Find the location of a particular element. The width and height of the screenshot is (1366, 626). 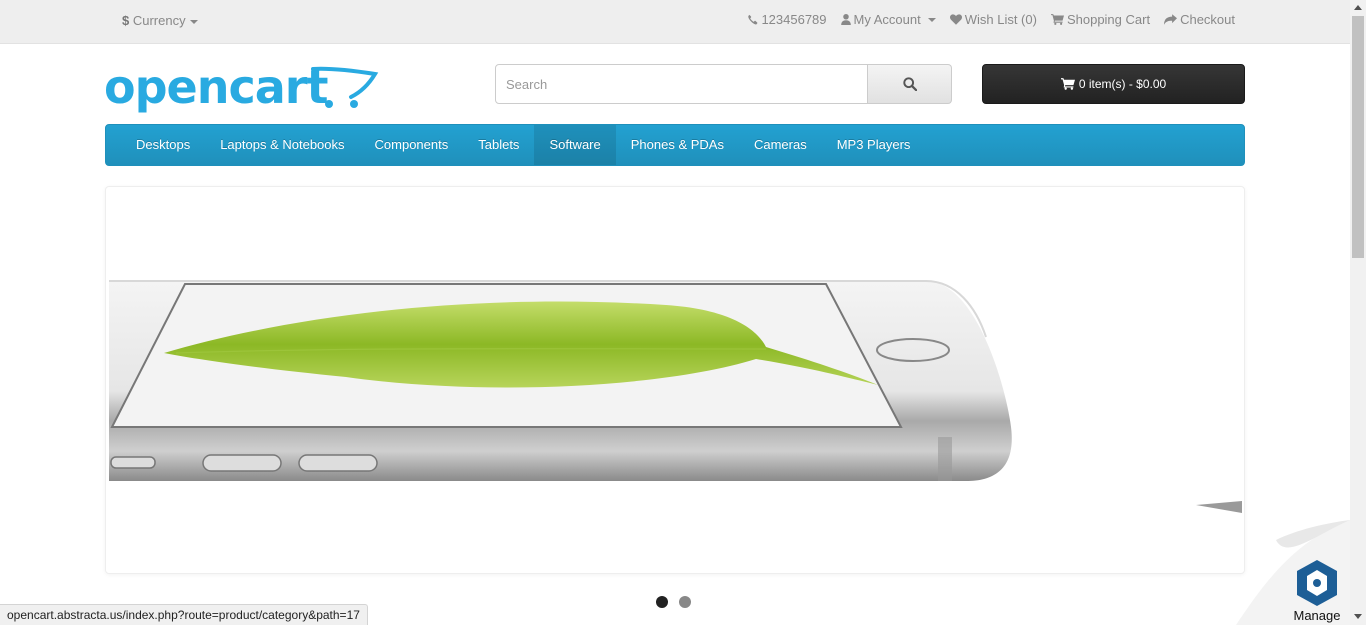

currency-dropdown: $ Currency is located at coordinates (160, 20).